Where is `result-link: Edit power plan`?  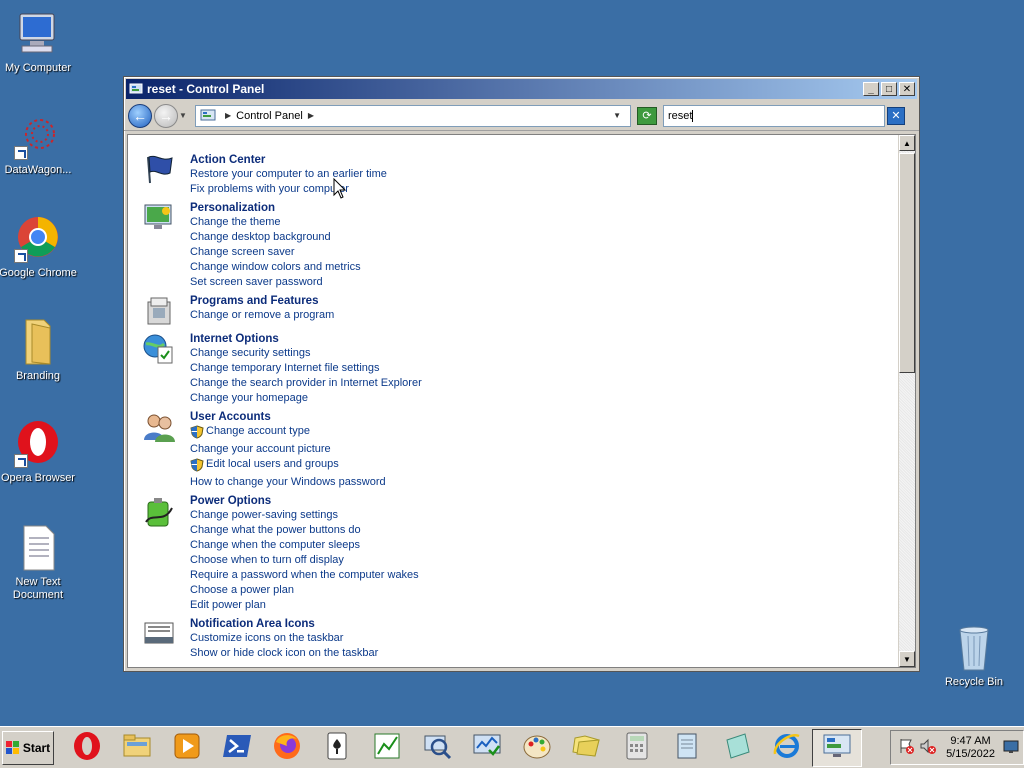 result-link: Edit power plan is located at coordinates (544, 605).